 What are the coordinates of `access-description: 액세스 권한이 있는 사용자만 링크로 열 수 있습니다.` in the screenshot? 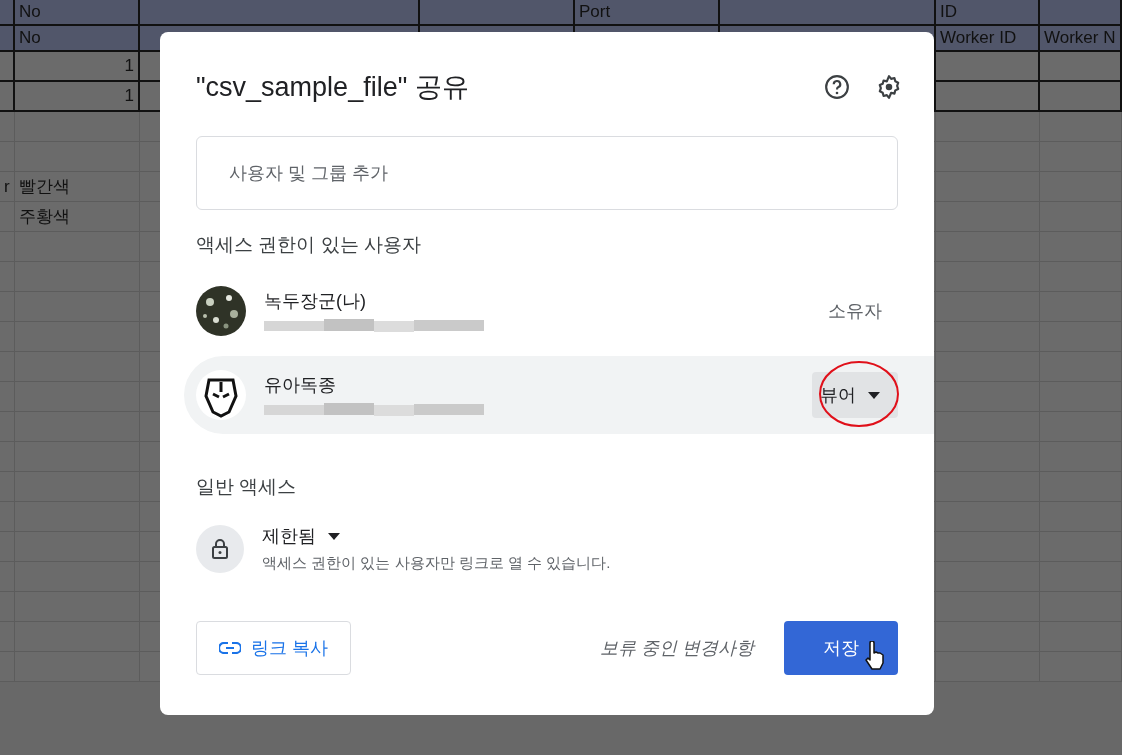 It's located at (436, 563).